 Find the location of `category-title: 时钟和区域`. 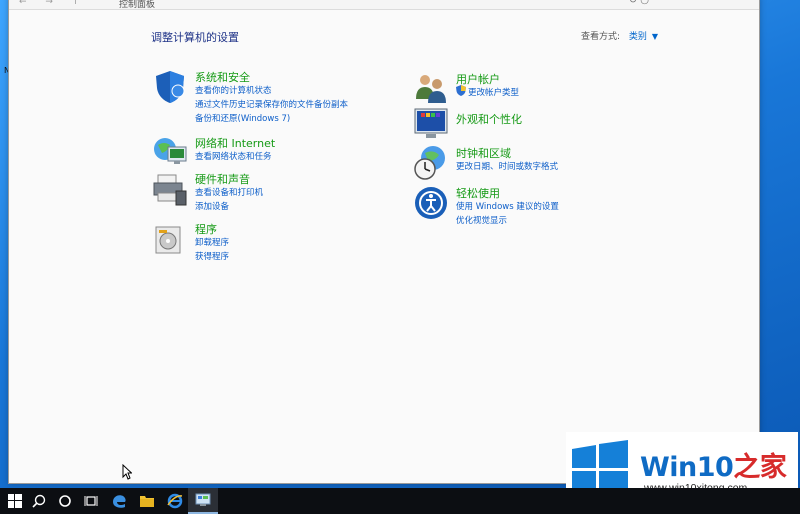

category-title: 时钟和区域 is located at coordinates (483, 153).